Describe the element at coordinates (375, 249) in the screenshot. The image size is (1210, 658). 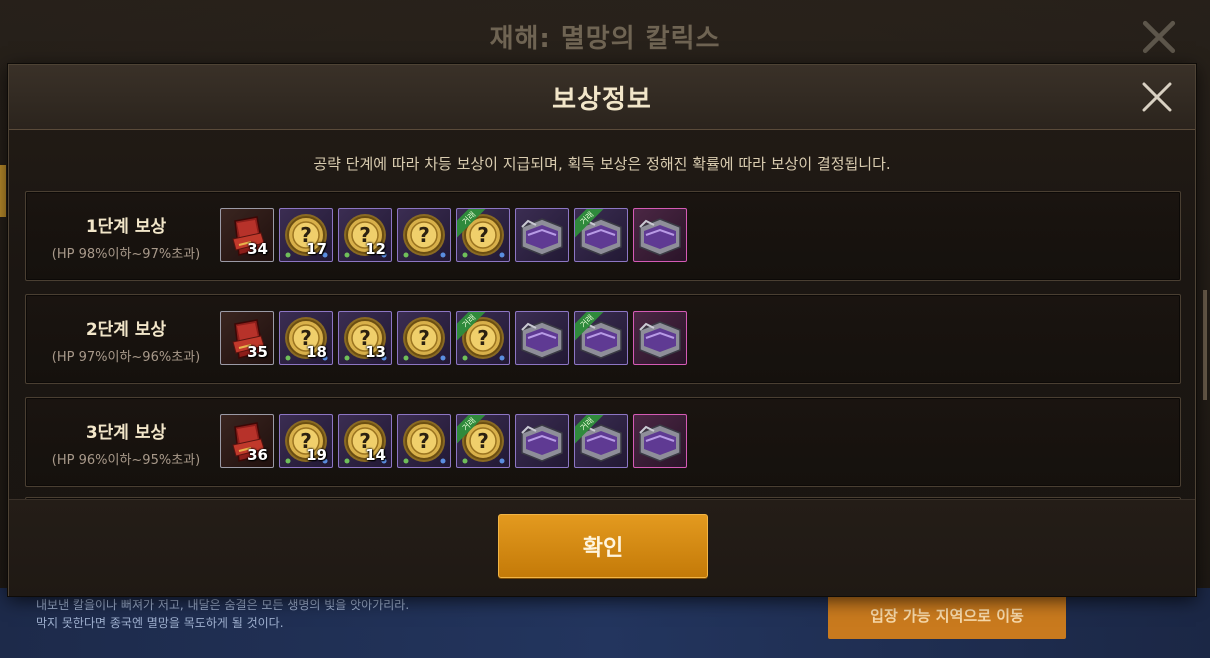
I see `item-count: 12` at that location.